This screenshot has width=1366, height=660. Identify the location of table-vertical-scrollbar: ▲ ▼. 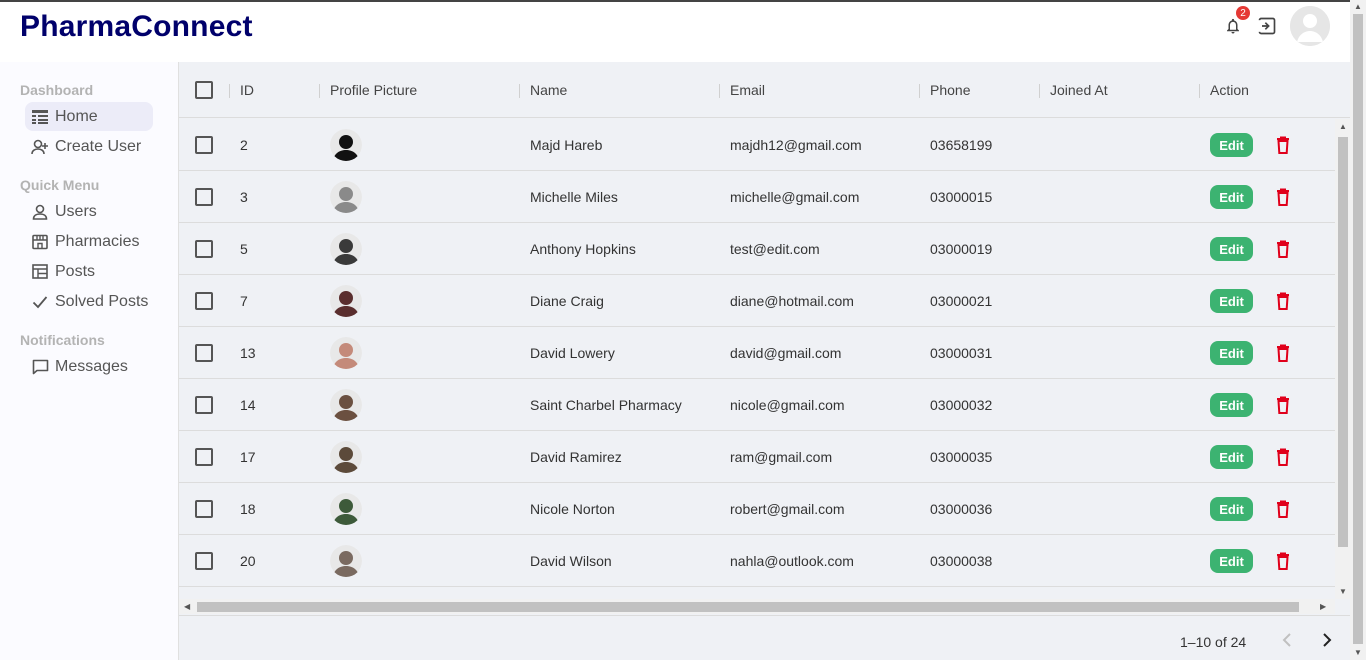
(1343, 359).